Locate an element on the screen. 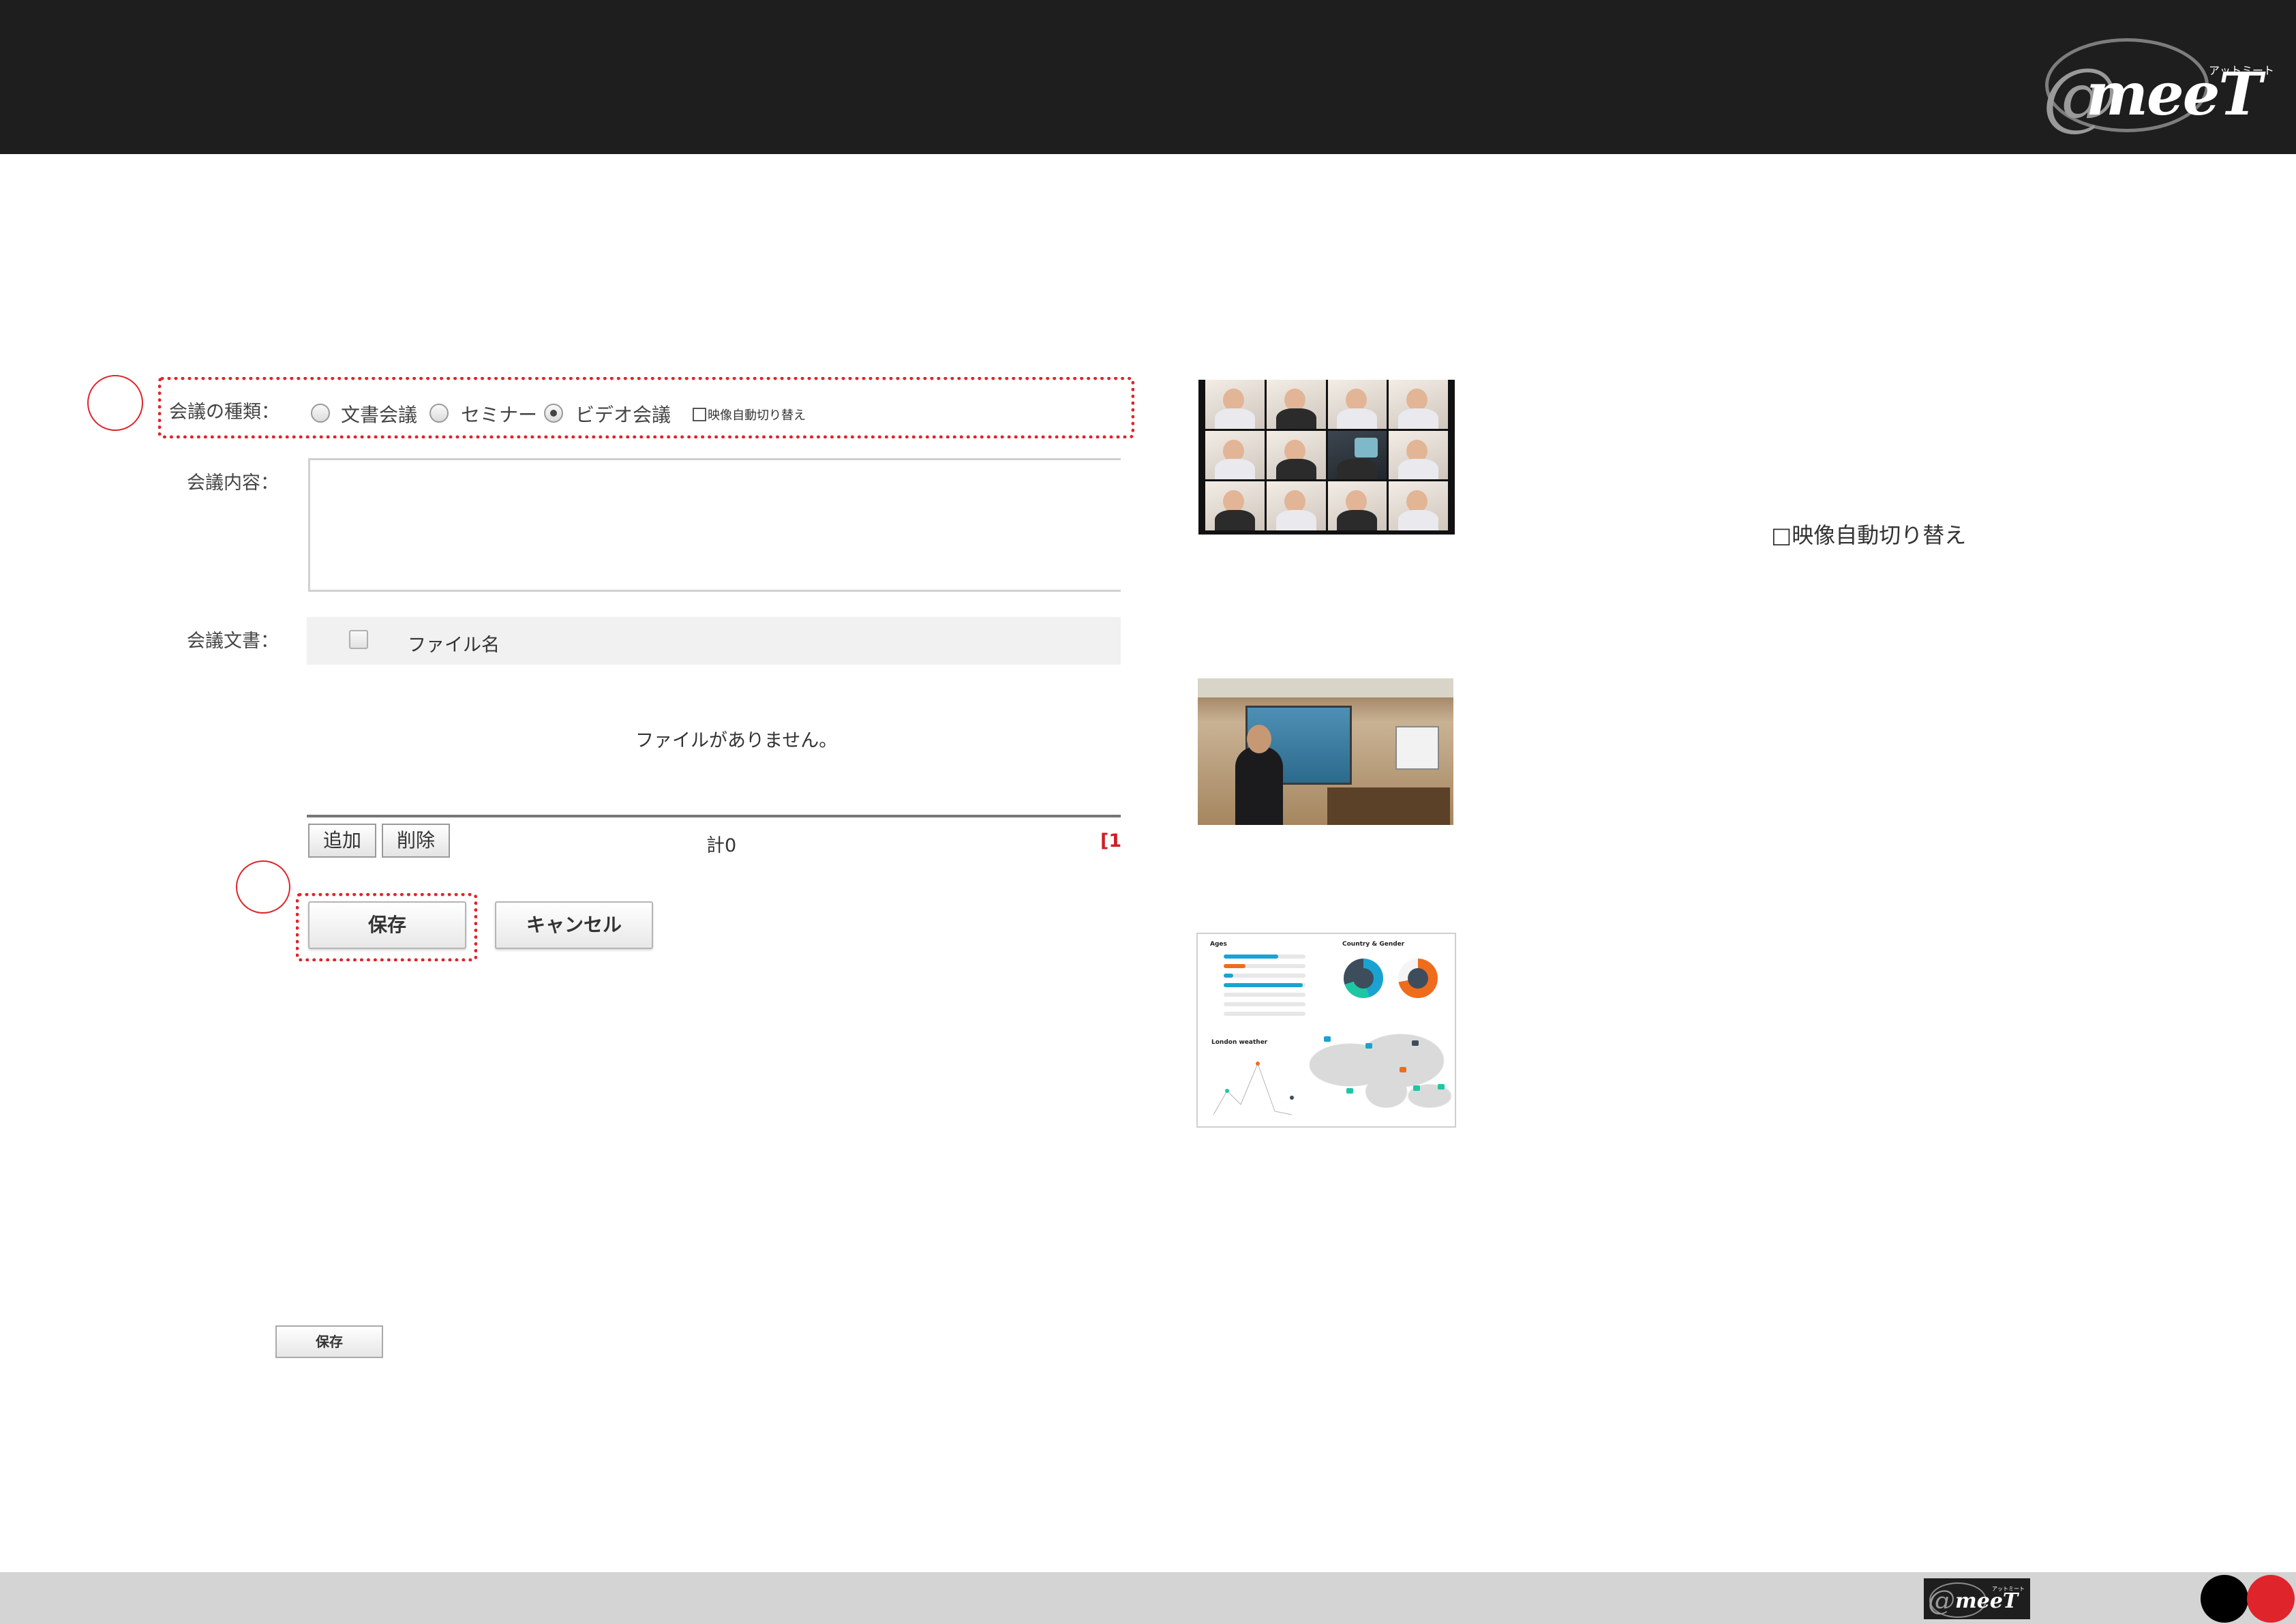 The height and width of the screenshot is (1624, 2296). dash-donut-country is located at coordinates (1363, 978).